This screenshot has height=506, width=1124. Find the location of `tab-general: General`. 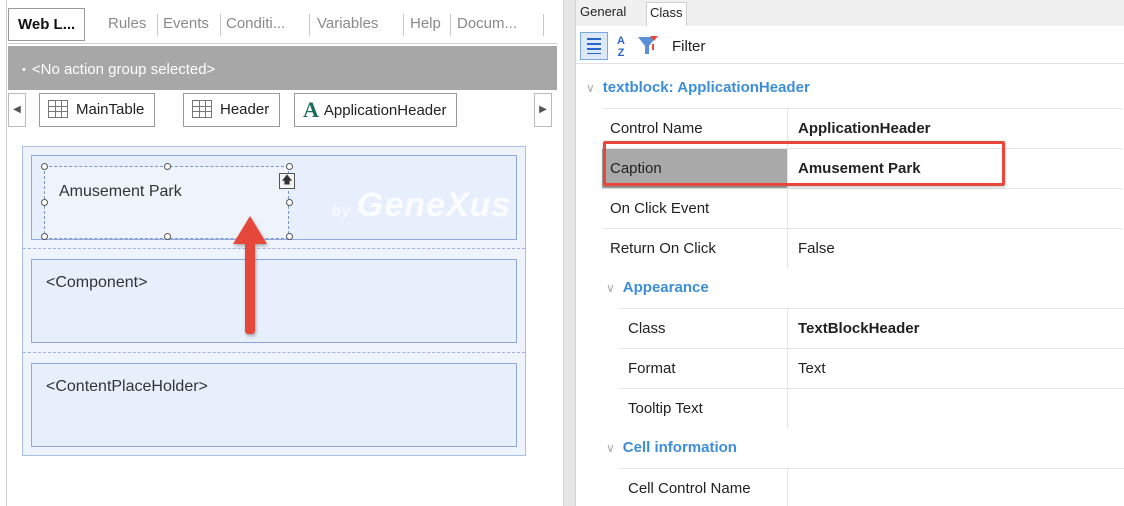

tab-general: General is located at coordinates (603, 14).